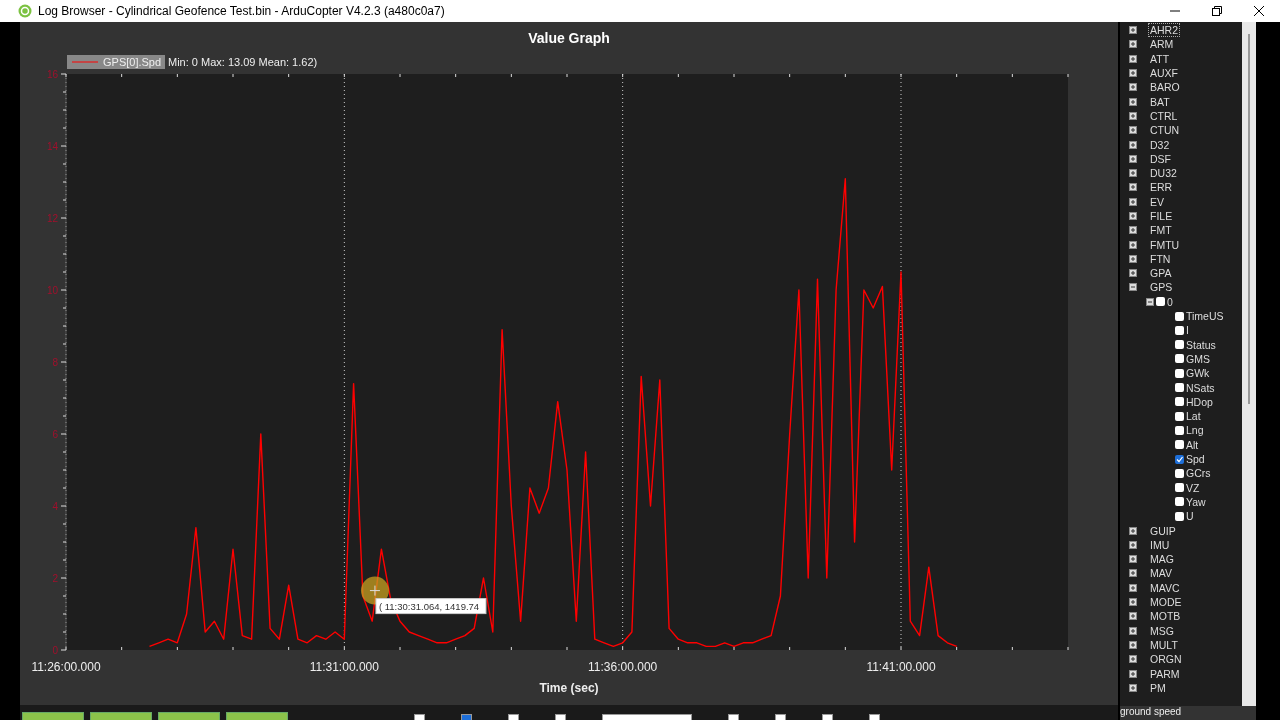 Image resolution: width=1280 pixels, height=720 pixels. I want to click on tree-item: GPA, so click(1161, 273).